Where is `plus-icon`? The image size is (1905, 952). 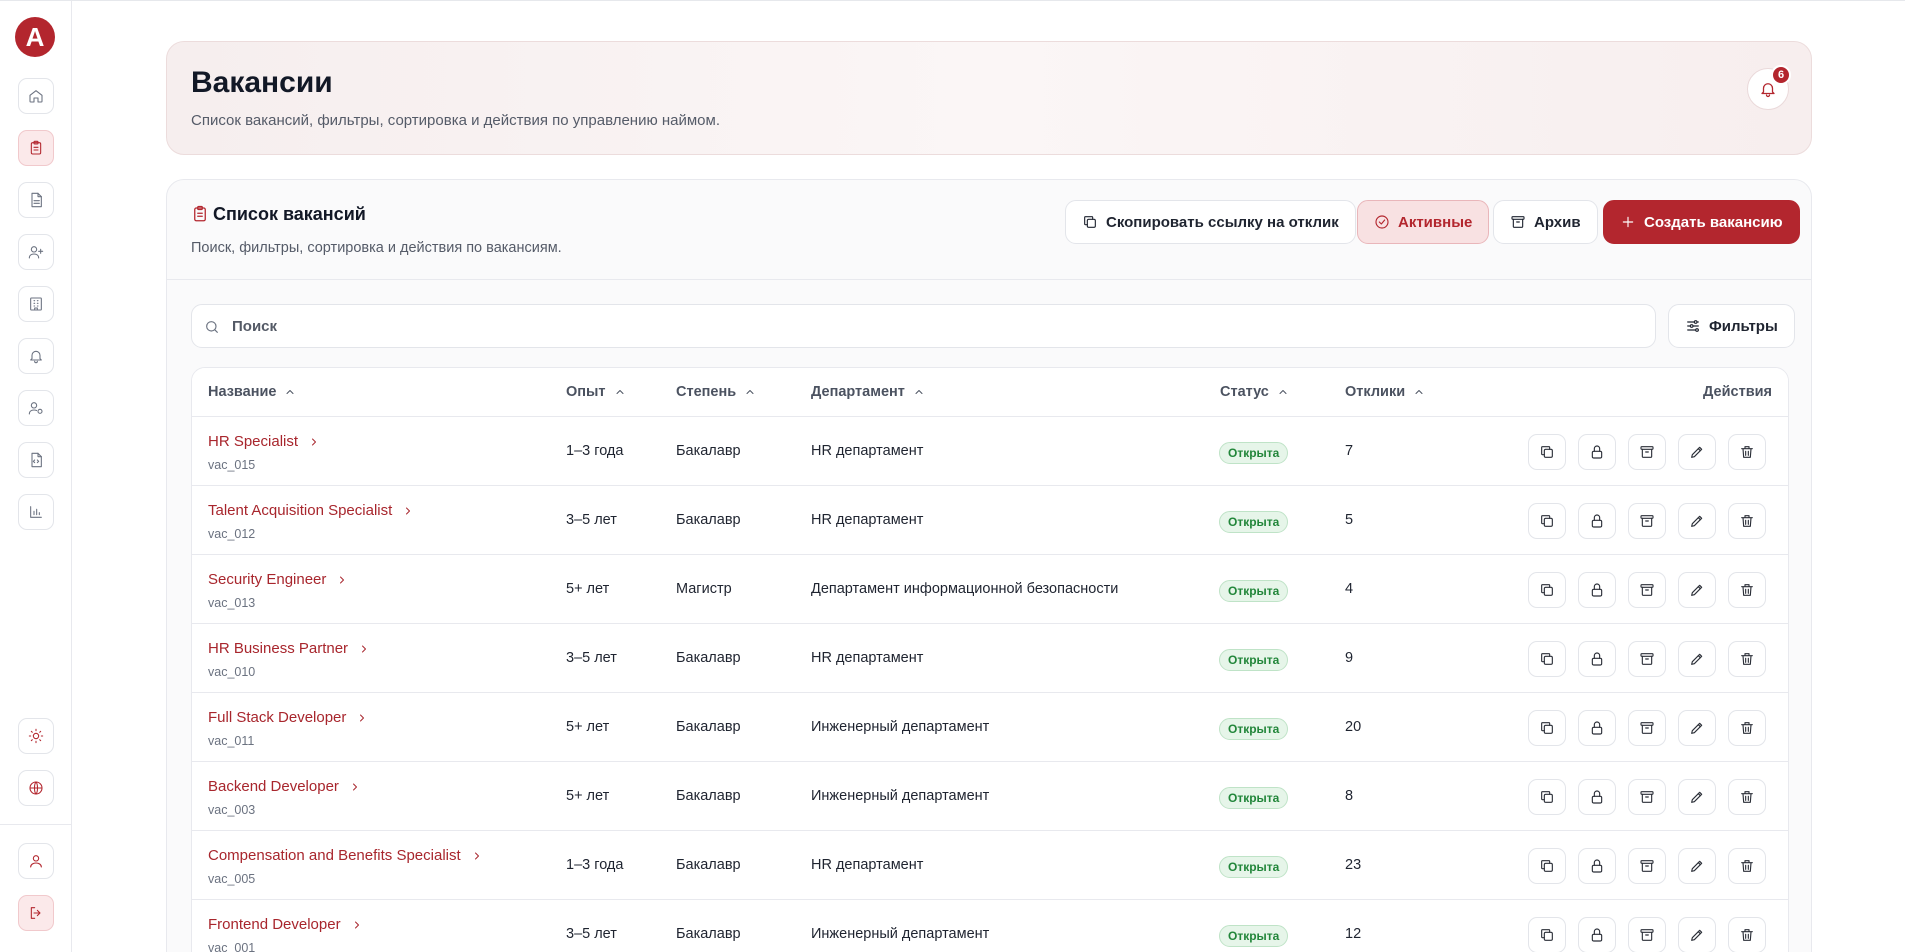
plus-icon is located at coordinates (1628, 222).